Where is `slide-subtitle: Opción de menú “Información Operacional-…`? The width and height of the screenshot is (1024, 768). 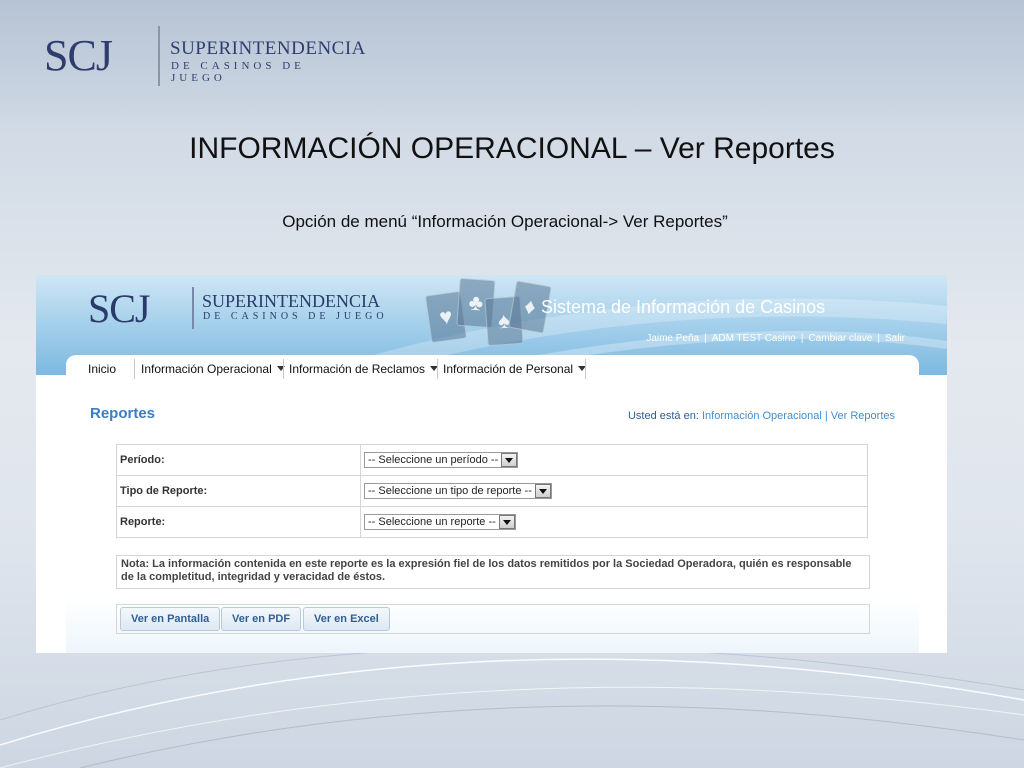 slide-subtitle: Opción de menú “Información Operacional-… is located at coordinates (505, 221).